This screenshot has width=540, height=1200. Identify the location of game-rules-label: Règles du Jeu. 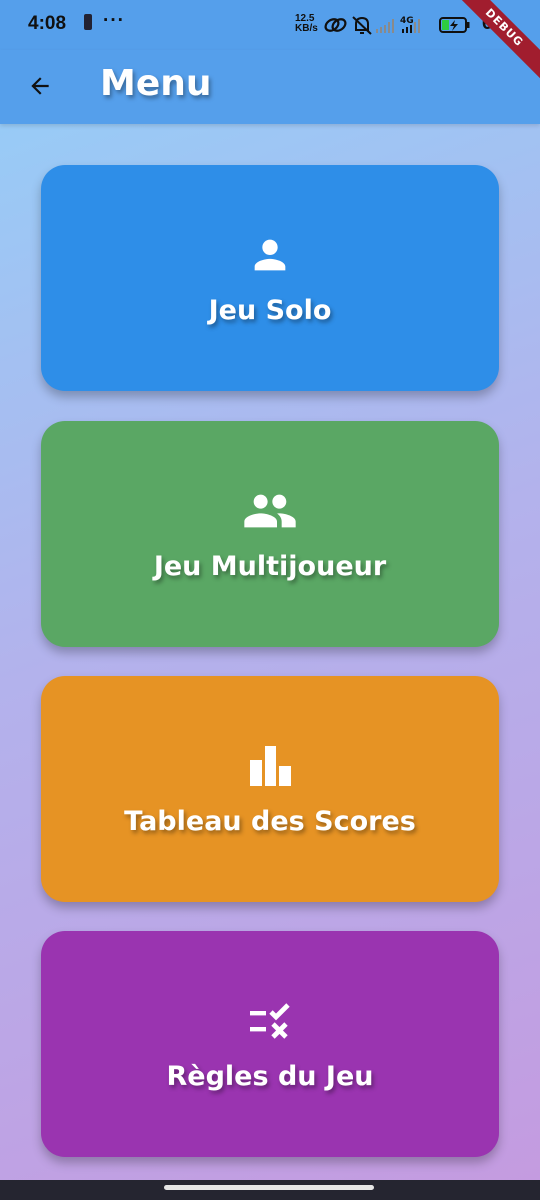
(270, 1076).